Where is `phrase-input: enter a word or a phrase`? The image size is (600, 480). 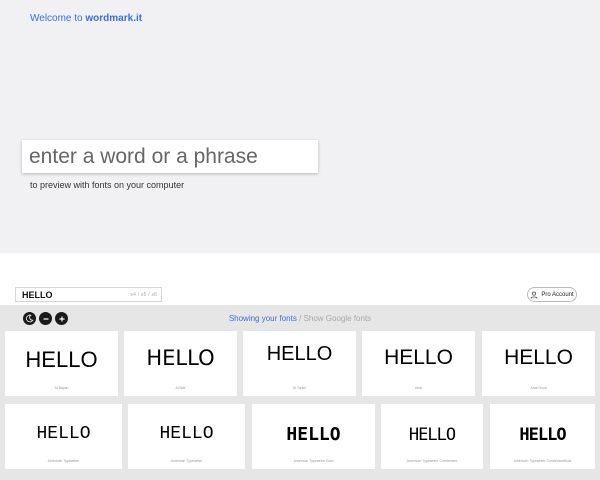 phrase-input: enter a word or a phrase is located at coordinates (170, 156).